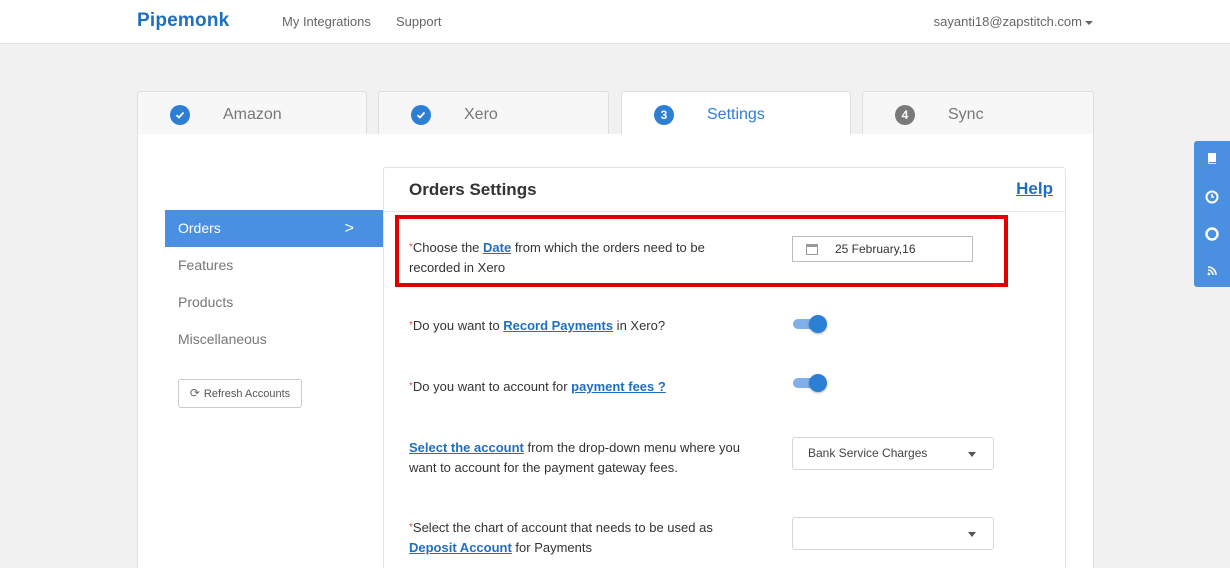 This screenshot has height=568, width=1230. I want to click on fee-account-select: Bank Service Charges, so click(893, 453).